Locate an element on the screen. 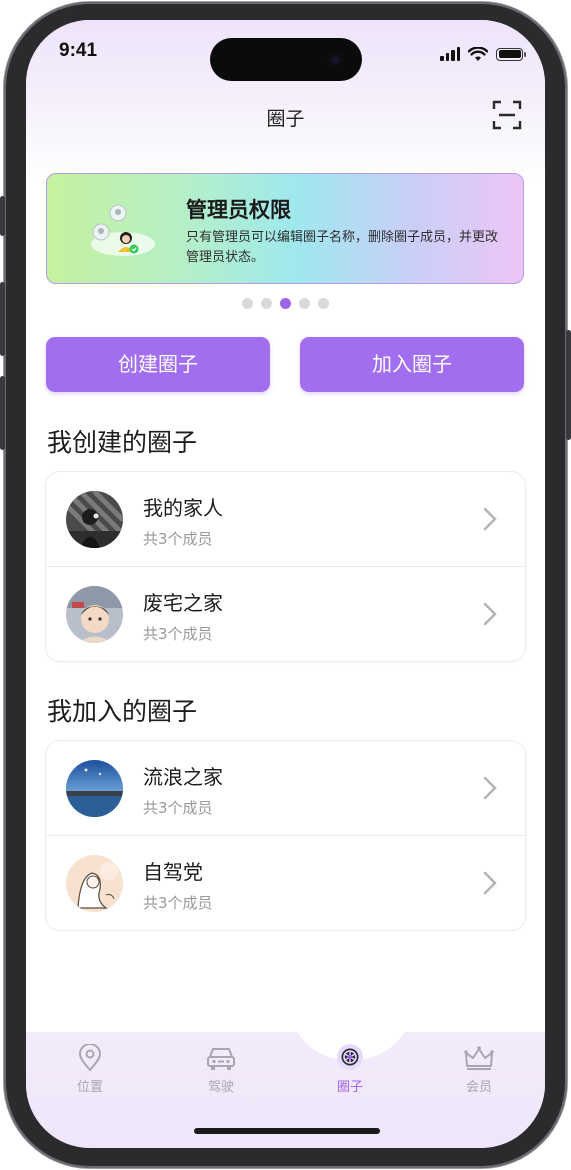 This screenshot has height=1170, width=571. list-item: 流浪之家 共3个成员 is located at coordinates (285, 788).